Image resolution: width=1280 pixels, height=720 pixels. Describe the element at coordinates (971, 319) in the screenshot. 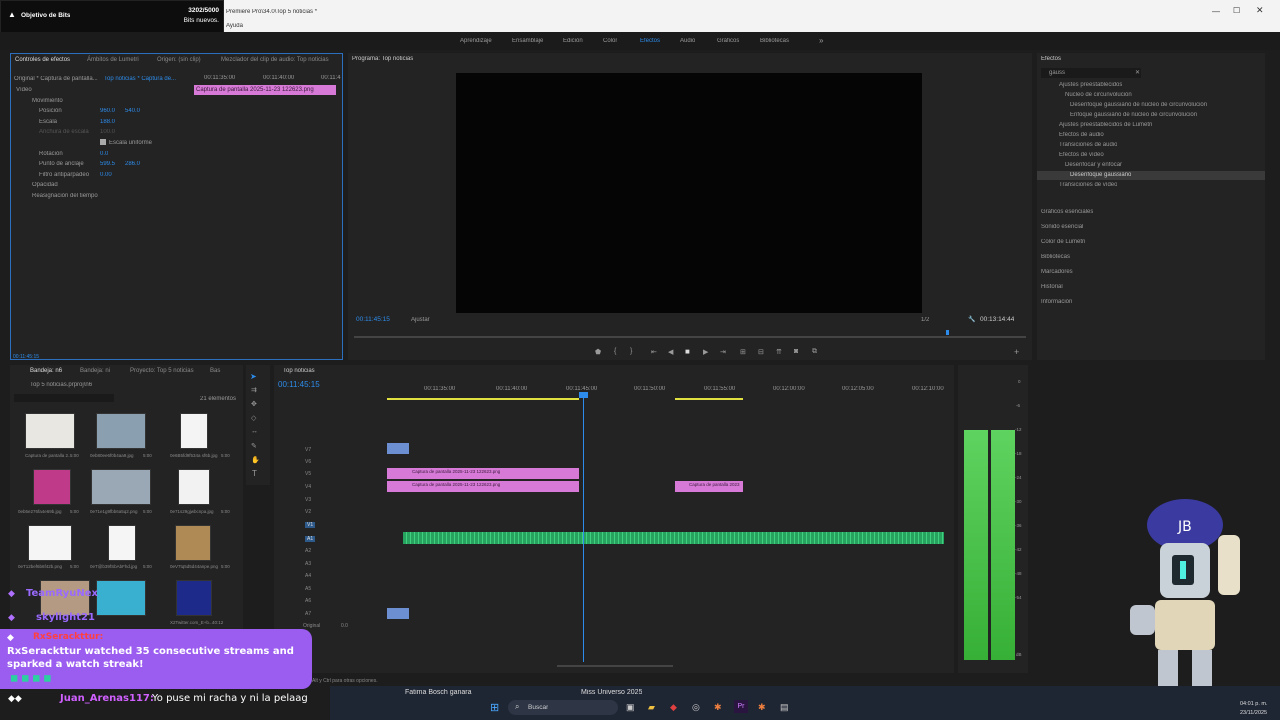

I see `wrench-icon: 🔧` at that location.